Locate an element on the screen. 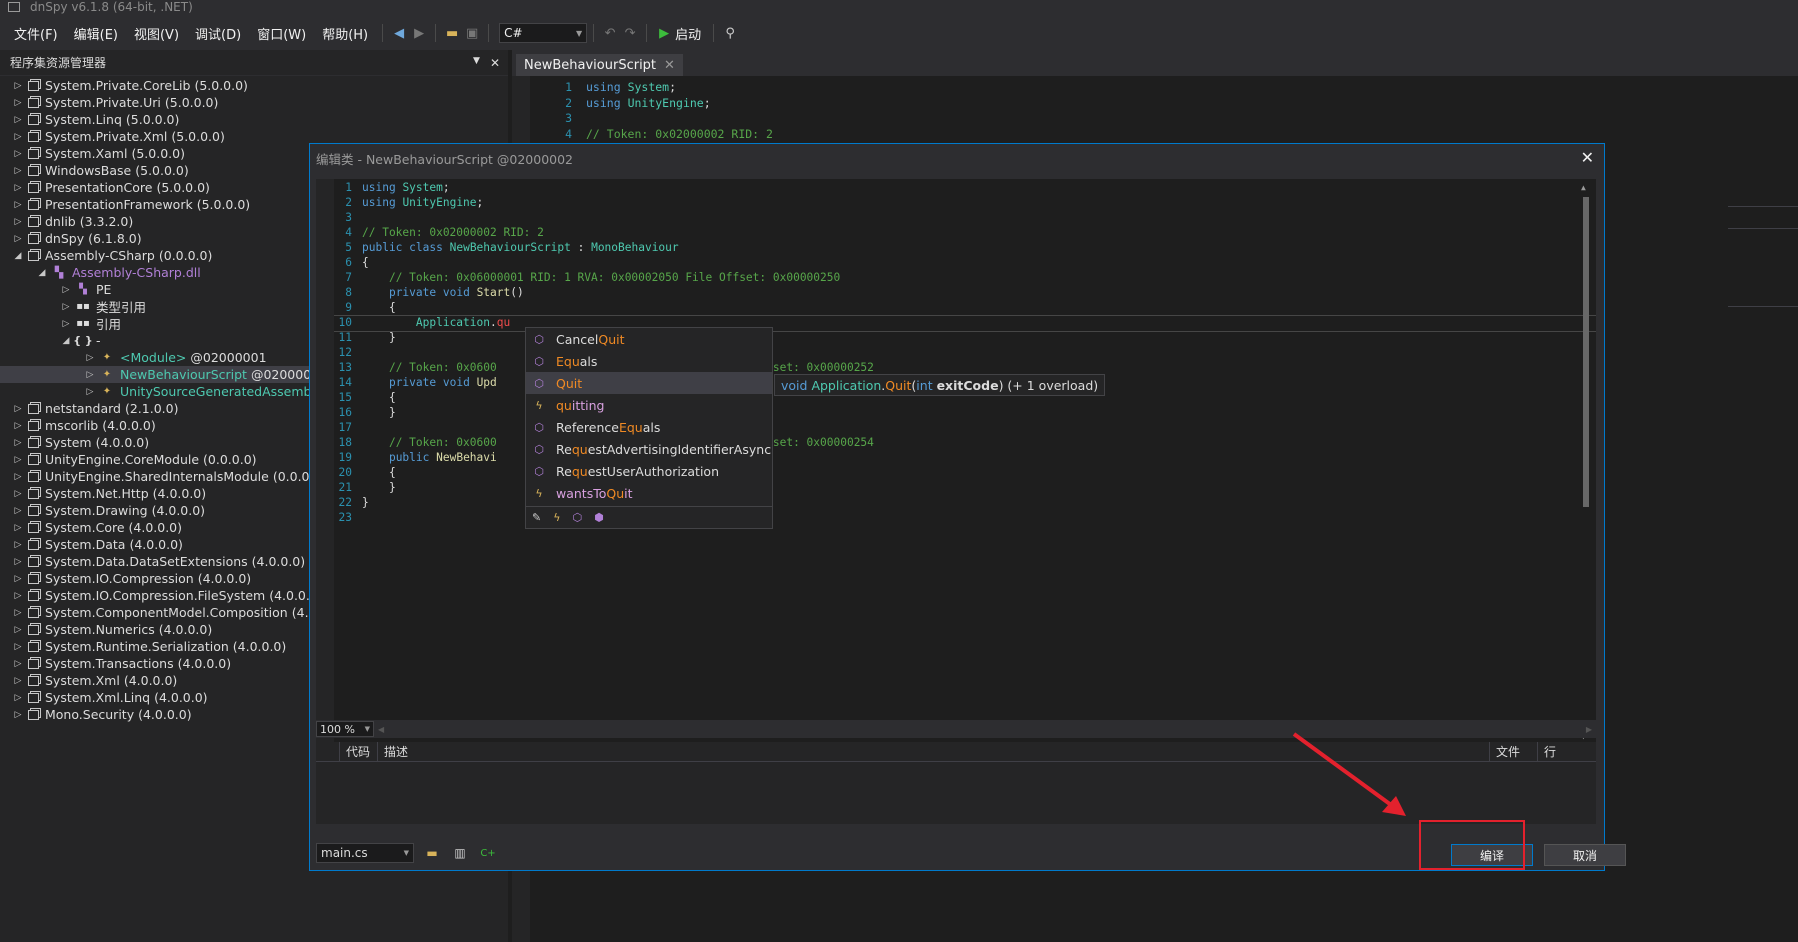 The image size is (1798, 942). code-line: 11 } is located at coordinates (965, 338).